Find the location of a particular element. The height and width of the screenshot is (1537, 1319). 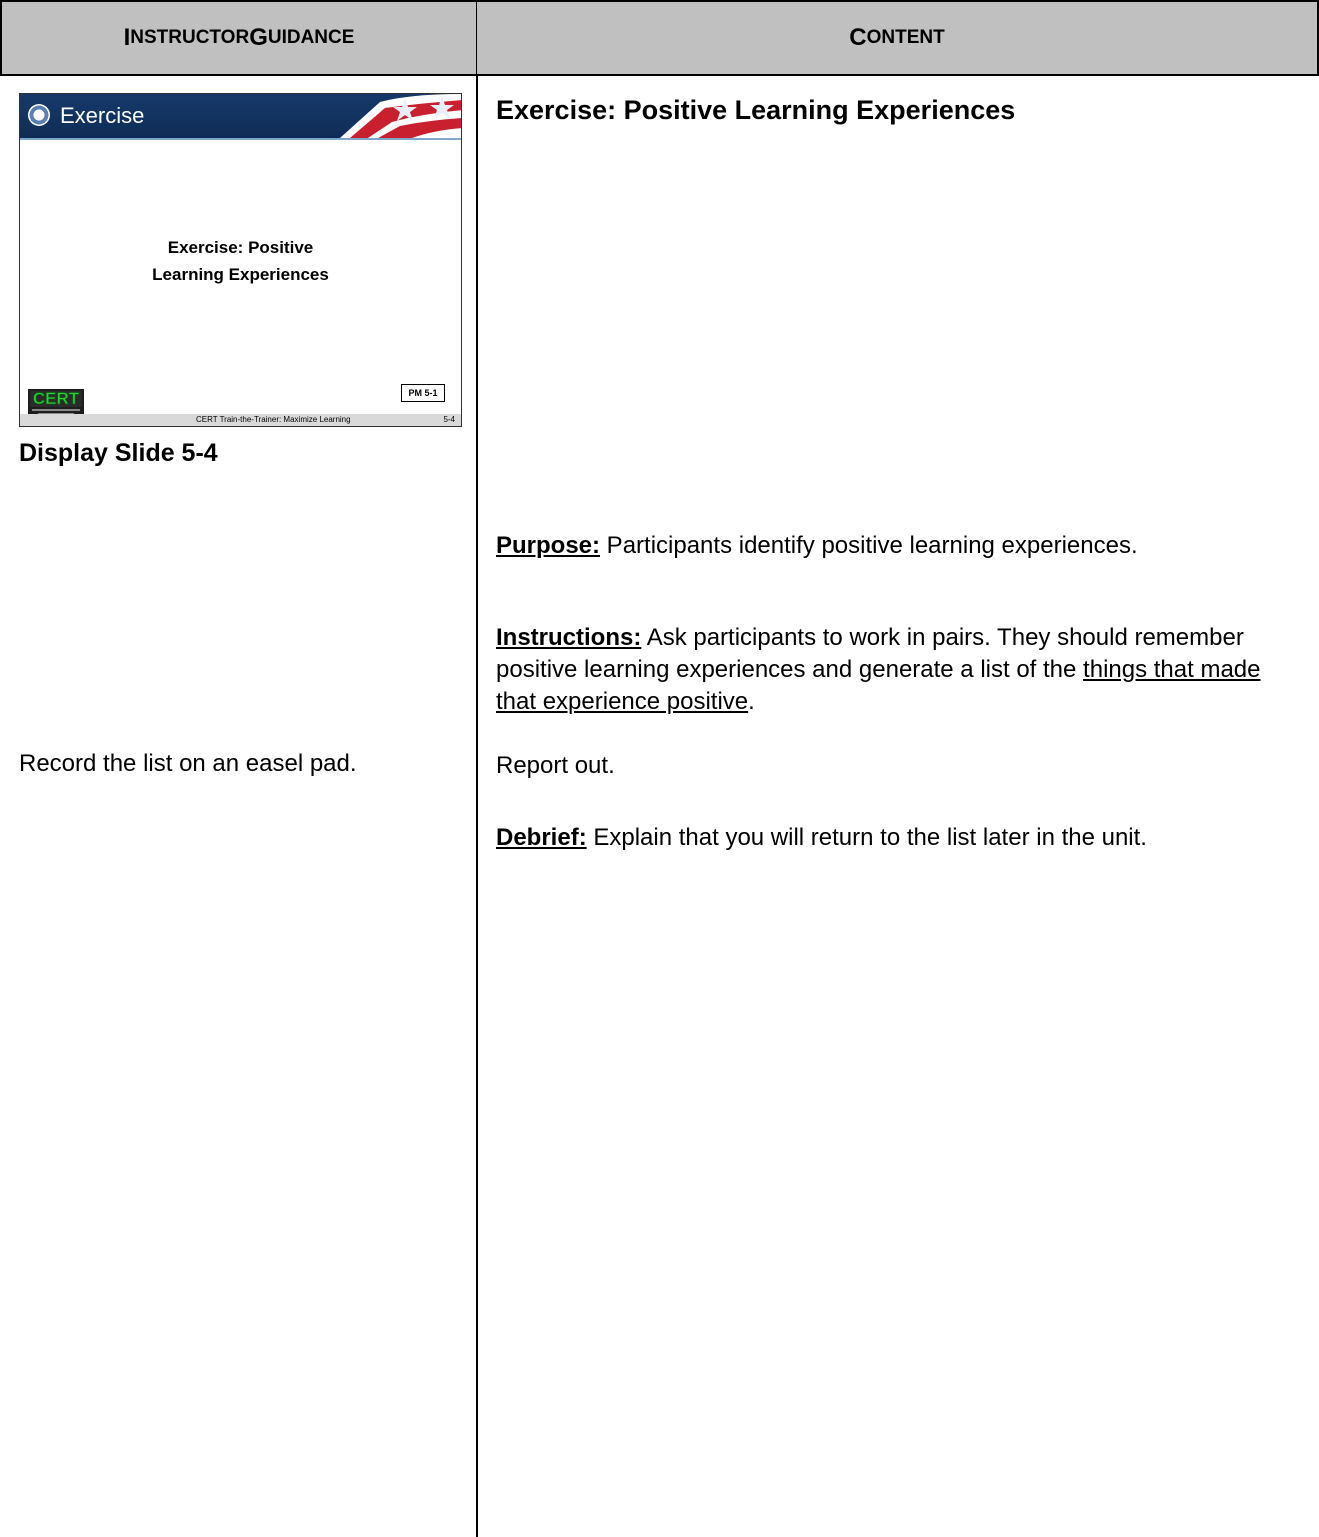

report-out: Report out. is located at coordinates (555, 765).